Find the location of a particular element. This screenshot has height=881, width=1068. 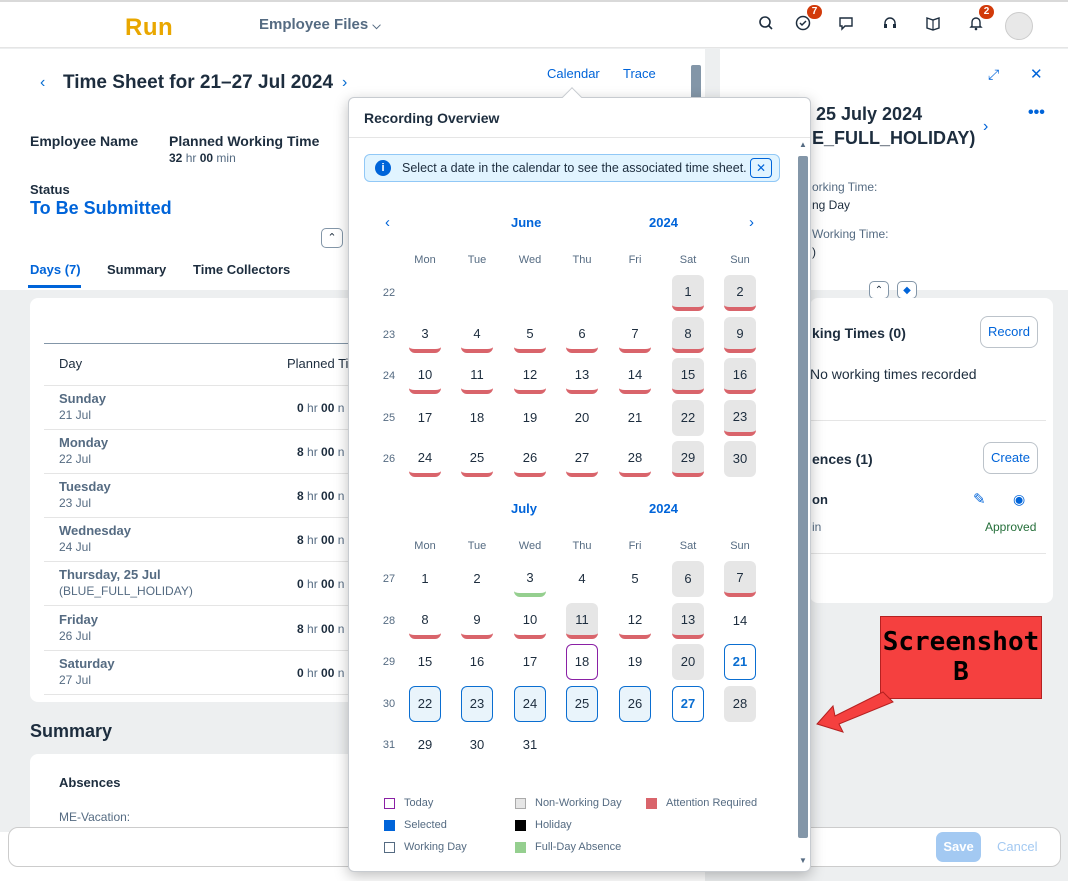

avatar is located at coordinates (1019, 26).